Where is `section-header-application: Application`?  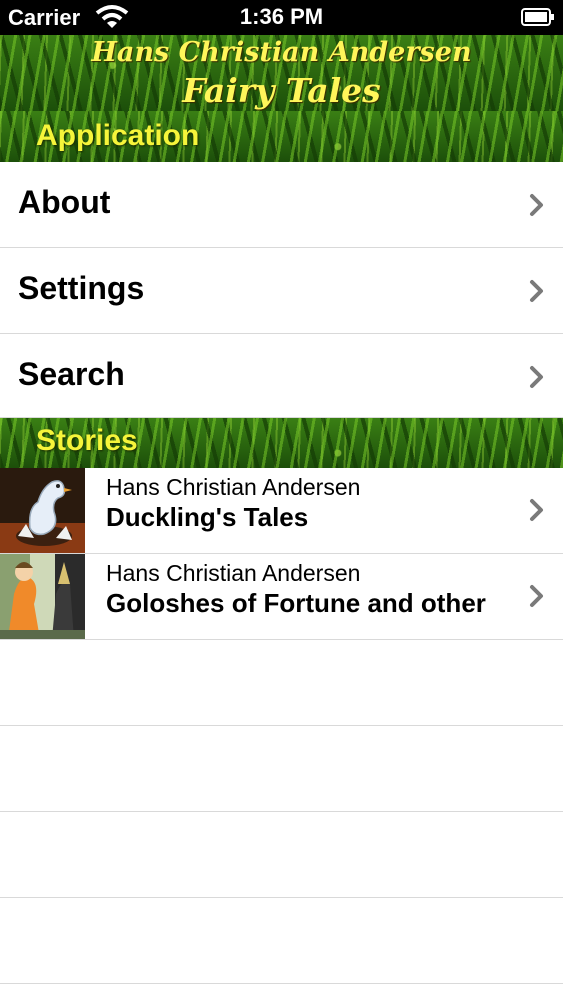
section-header-application: Application is located at coordinates (281, 136).